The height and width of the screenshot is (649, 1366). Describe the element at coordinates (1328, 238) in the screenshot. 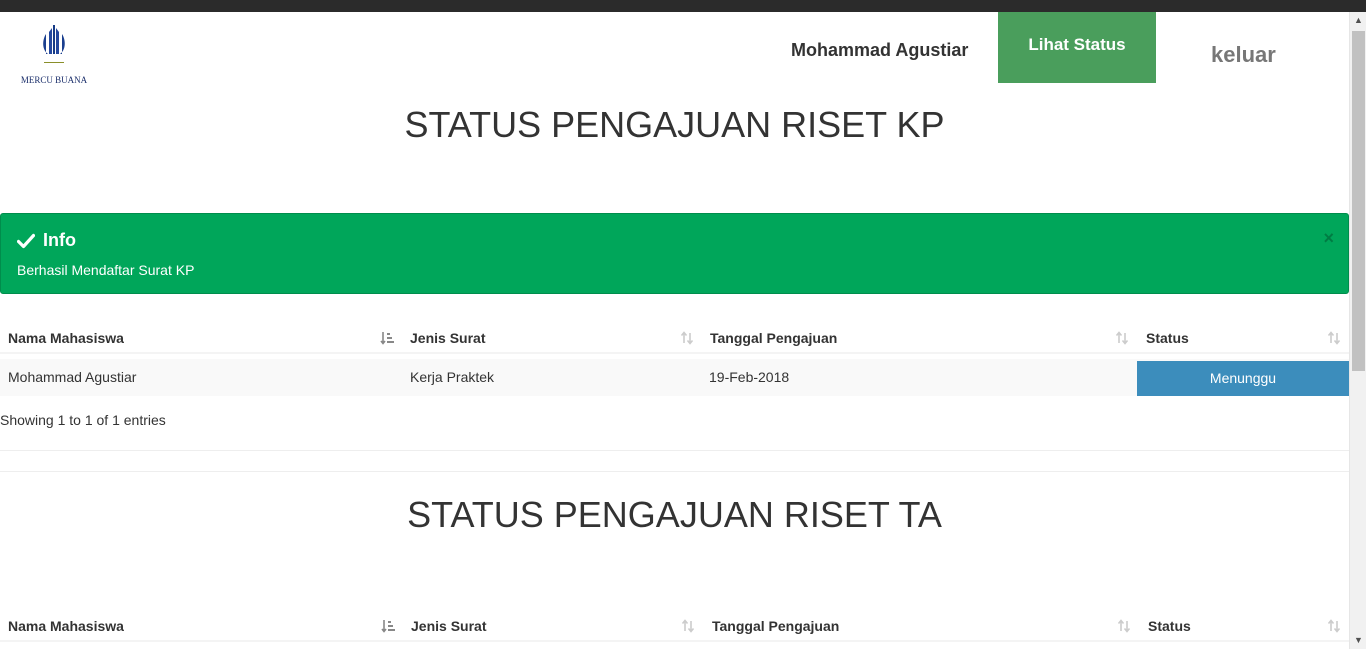

I see `alert-close-button: ×` at that location.